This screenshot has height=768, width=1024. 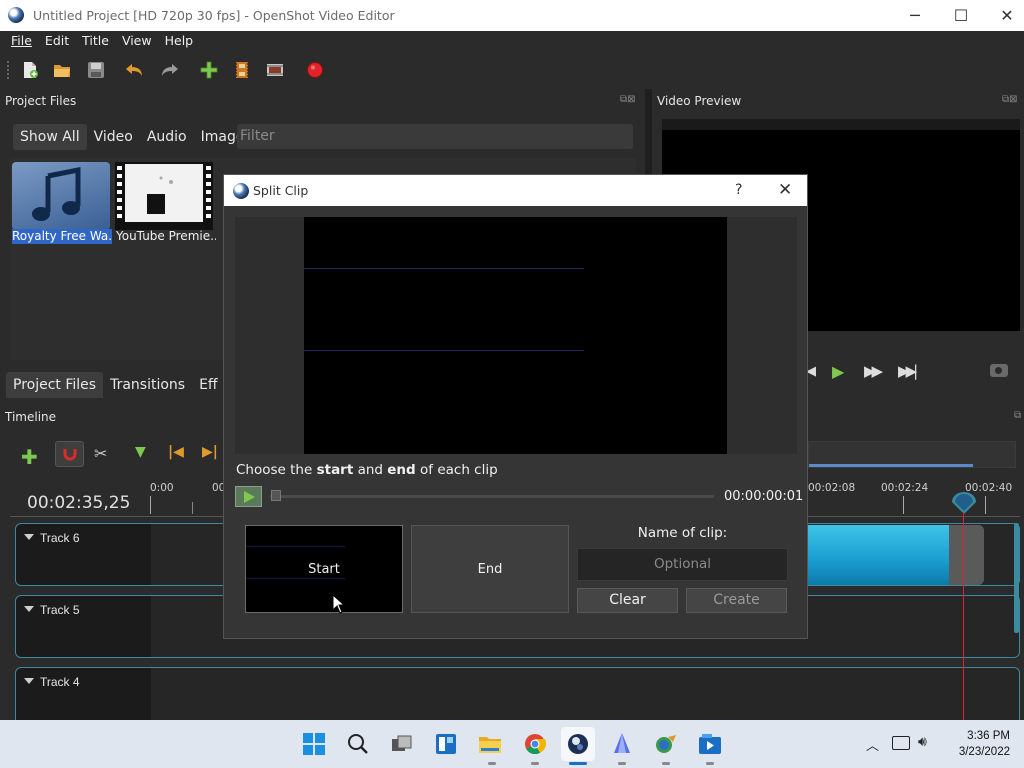 I want to click on minimize-button: ─, so click(x=915, y=15).